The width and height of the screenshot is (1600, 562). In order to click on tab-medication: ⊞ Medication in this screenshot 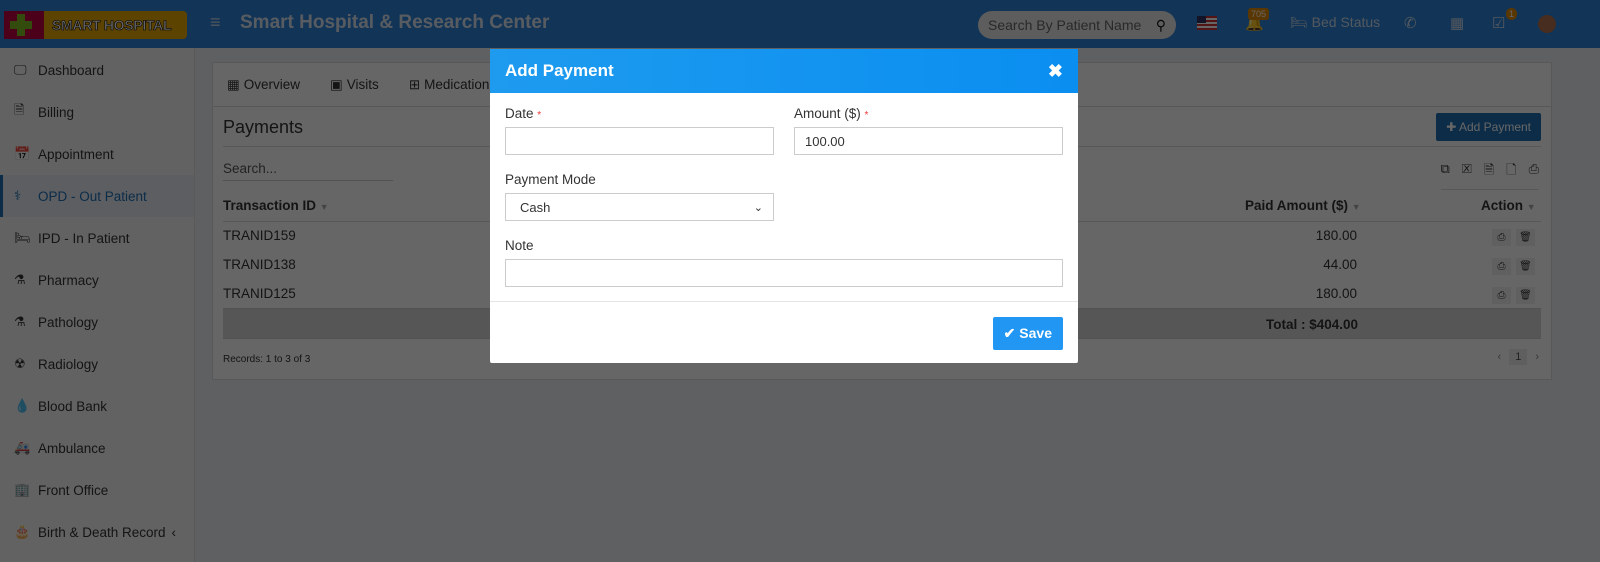, I will do `click(449, 85)`.